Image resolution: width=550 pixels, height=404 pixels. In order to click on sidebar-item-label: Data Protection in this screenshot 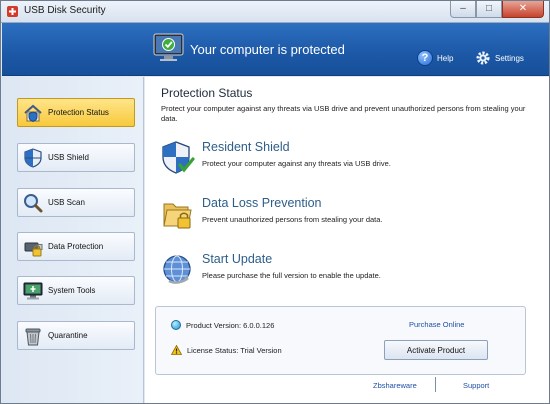, I will do `click(76, 246)`.